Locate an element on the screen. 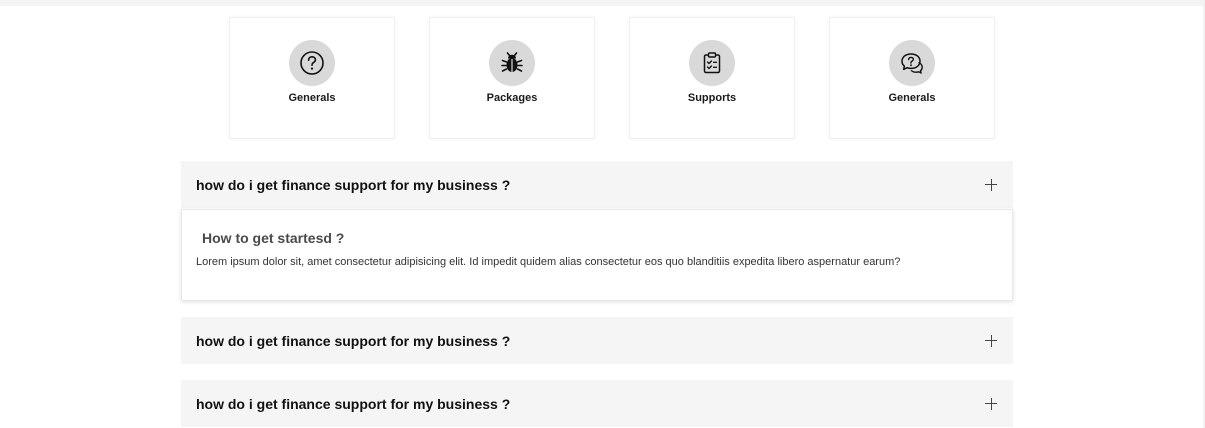 The image size is (1205, 428). bug-icon is located at coordinates (512, 63).